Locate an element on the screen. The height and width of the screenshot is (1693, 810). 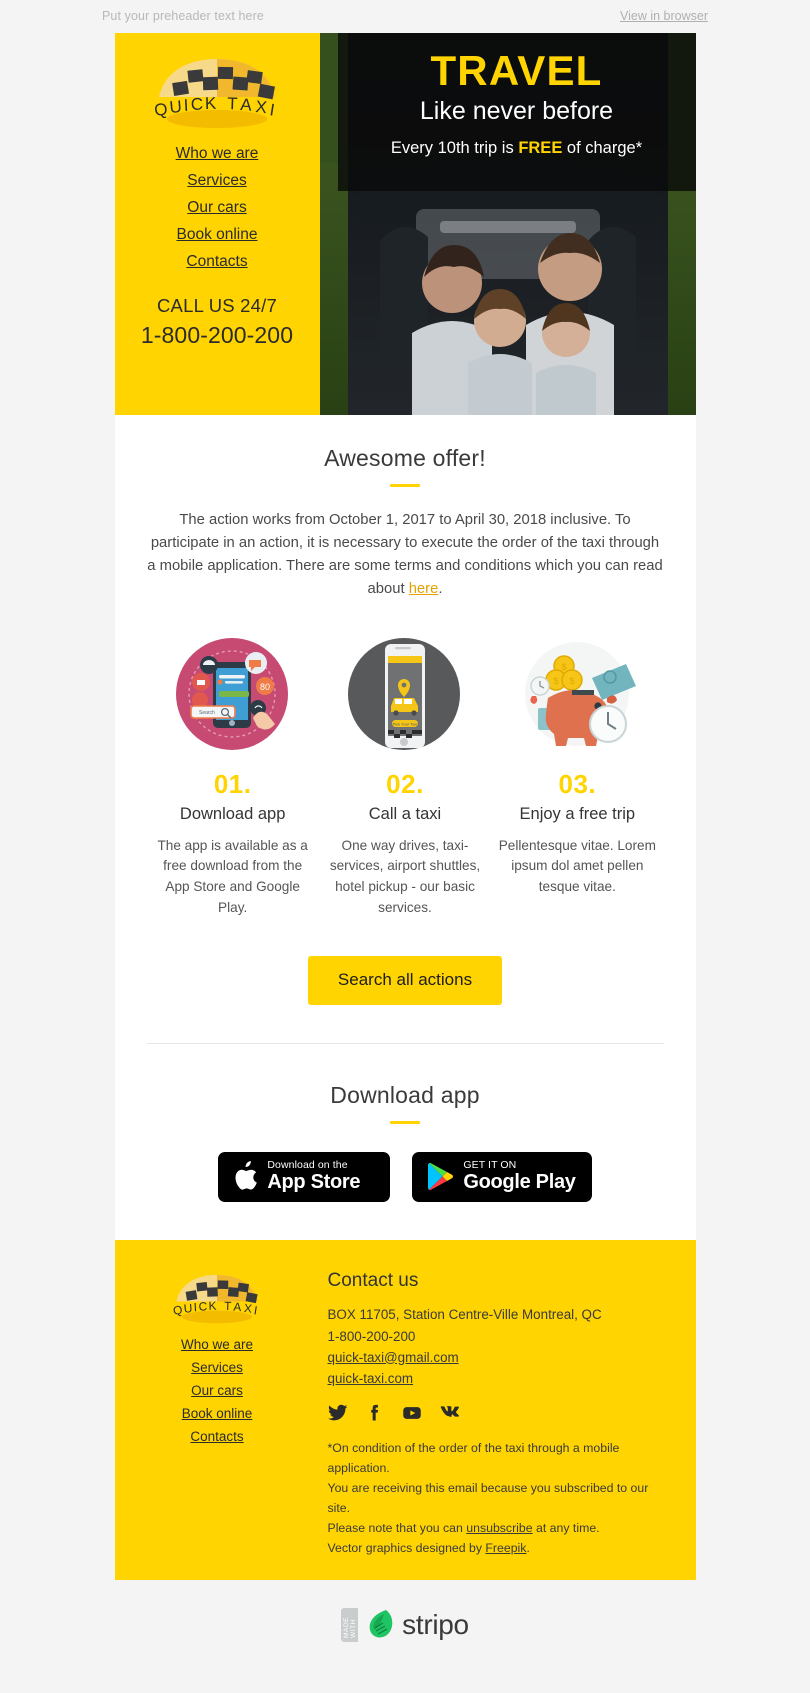
hero-title: TRAVEL is located at coordinates (516, 70).